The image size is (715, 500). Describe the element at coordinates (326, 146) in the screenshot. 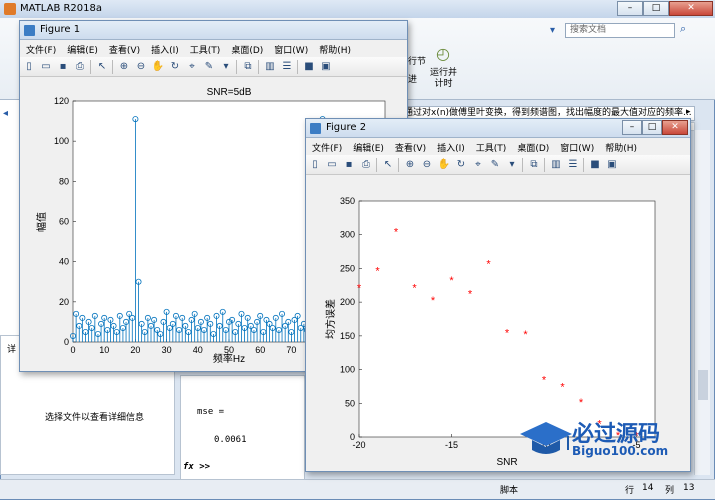

I see `figure2-menu-file: 文件(F)` at that location.